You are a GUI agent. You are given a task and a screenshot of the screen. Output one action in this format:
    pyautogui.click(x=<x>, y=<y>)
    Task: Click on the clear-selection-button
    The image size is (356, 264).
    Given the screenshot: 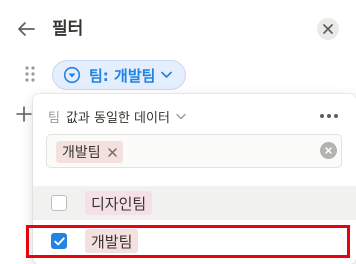 What is the action you would take?
    pyautogui.click(x=328, y=150)
    